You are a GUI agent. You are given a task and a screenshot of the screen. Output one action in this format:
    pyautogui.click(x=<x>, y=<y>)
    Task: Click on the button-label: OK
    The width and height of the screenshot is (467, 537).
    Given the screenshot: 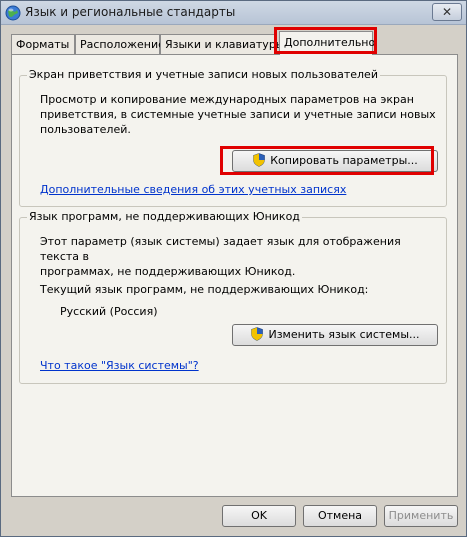 What is the action you would take?
    pyautogui.click(x=259, y=515)
    